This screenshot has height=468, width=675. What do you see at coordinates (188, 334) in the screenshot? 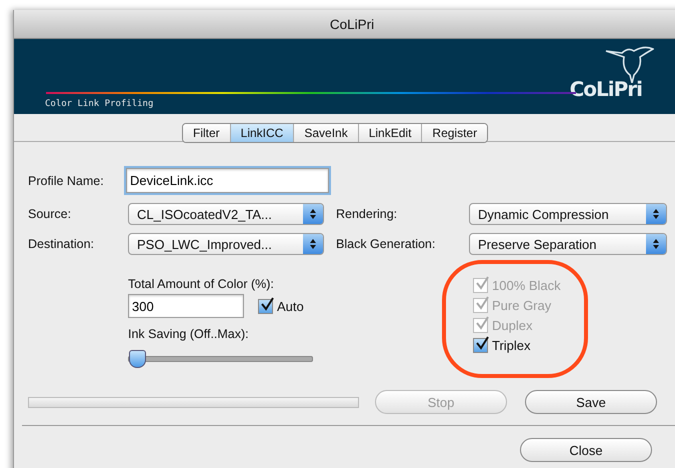
I see `field-label: Ink Saving (Off..Max):` at bounding box center [188, 334].